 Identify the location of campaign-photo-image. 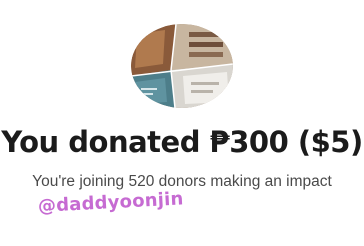
(182, 66).